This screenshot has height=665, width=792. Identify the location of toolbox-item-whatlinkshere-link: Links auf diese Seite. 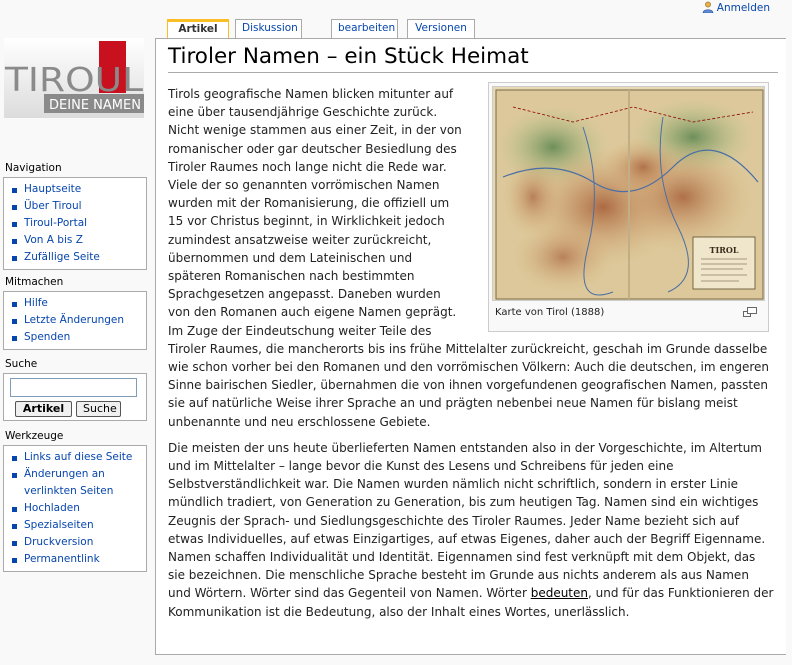
(78, 457).